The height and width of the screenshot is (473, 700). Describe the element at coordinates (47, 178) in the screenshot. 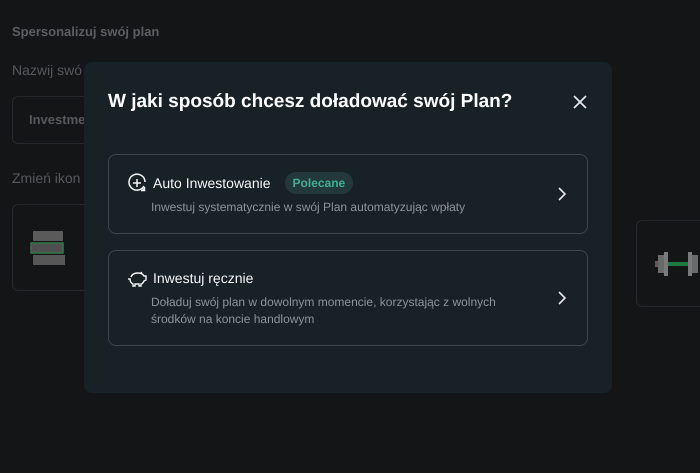

I see `field-label: Zmień ikon` at that location.